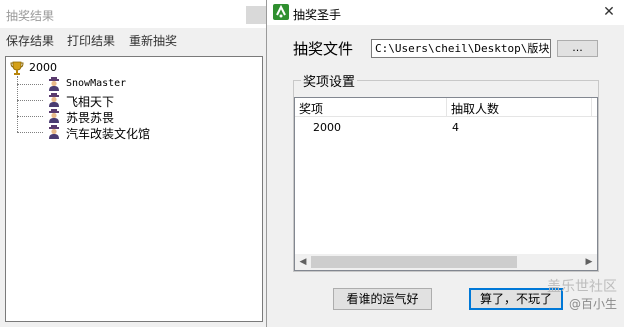 This screenshot has width=624, height=327. Describe the element at coordinates (133, 14) in the screenshot. I see `results-titlebar: 抽奖结果` at that location.